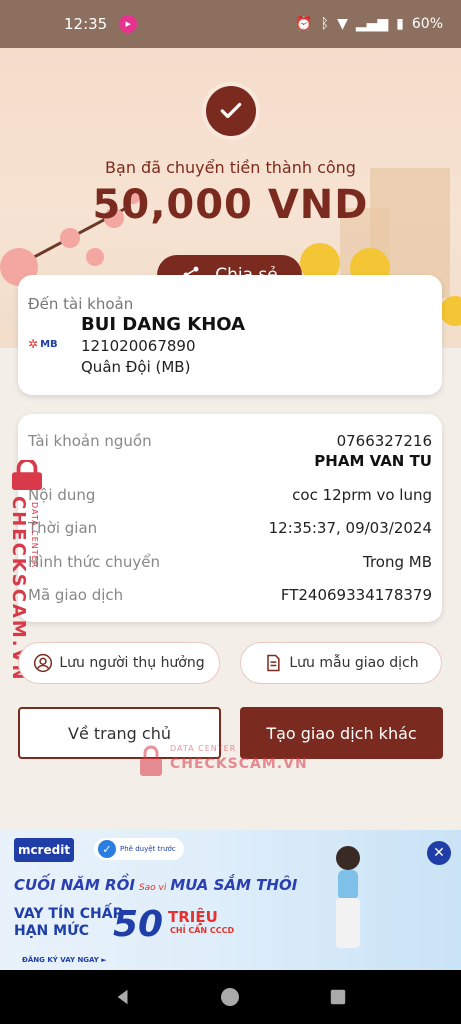 The image size is (461, 1024). Describe the element at coordinates (356, 595) in the screenshot. I see `transaction-id-value: FT24069334178379` at that location.